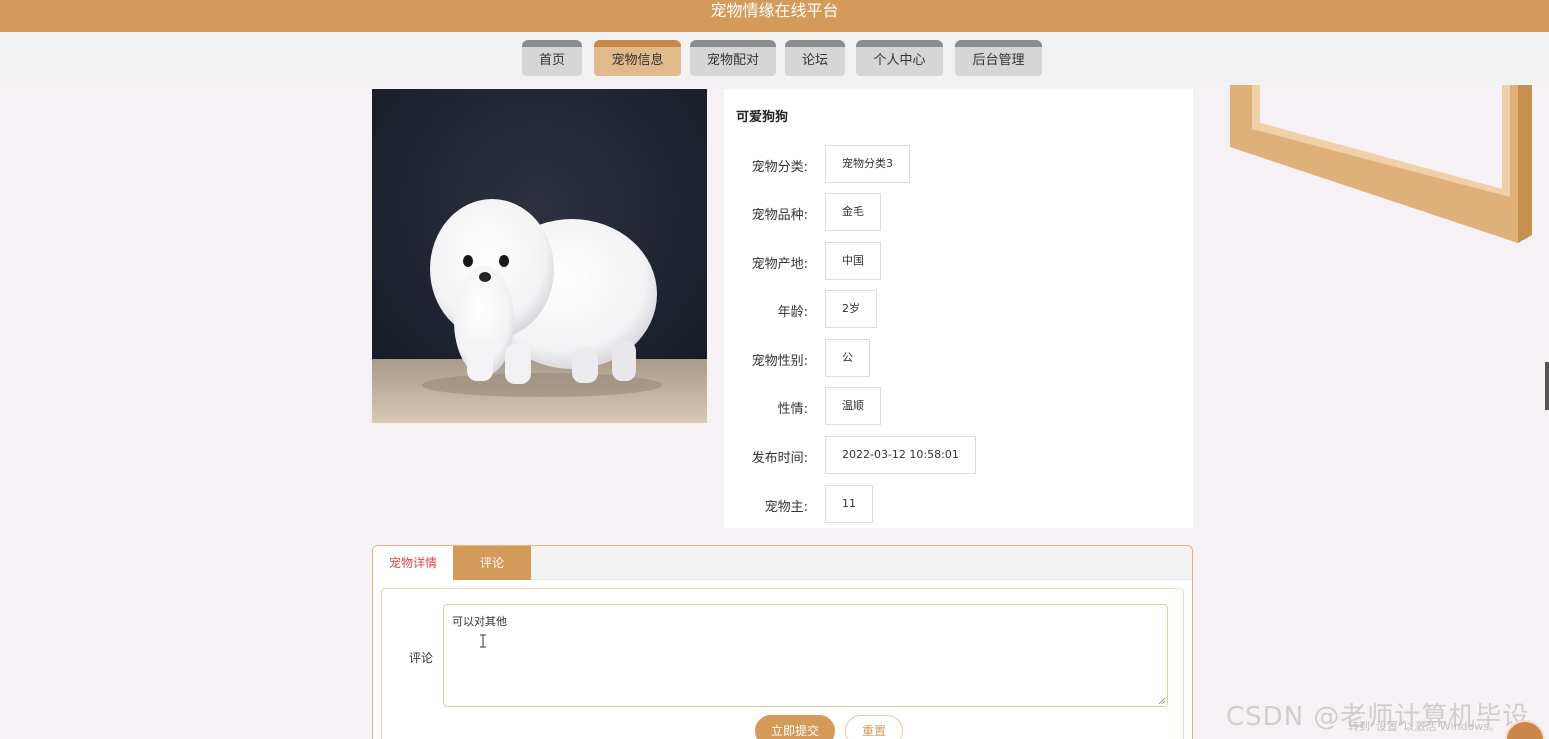 The image size is (1549, 739). What do you see at coordinates (774, 10) in the screenshot?
I see `app-title: 宠物情缘在线平台` at bounding box center [774, 10].